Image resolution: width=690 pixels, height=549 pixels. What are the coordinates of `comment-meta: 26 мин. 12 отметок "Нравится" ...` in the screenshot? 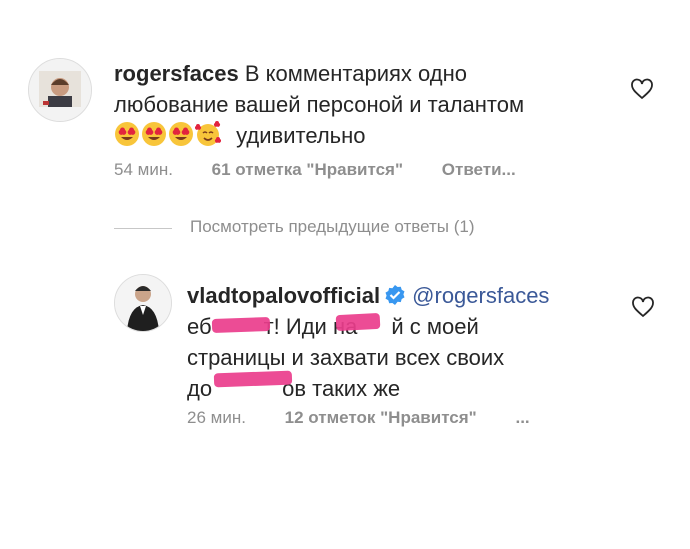 It's located at (358, 418).